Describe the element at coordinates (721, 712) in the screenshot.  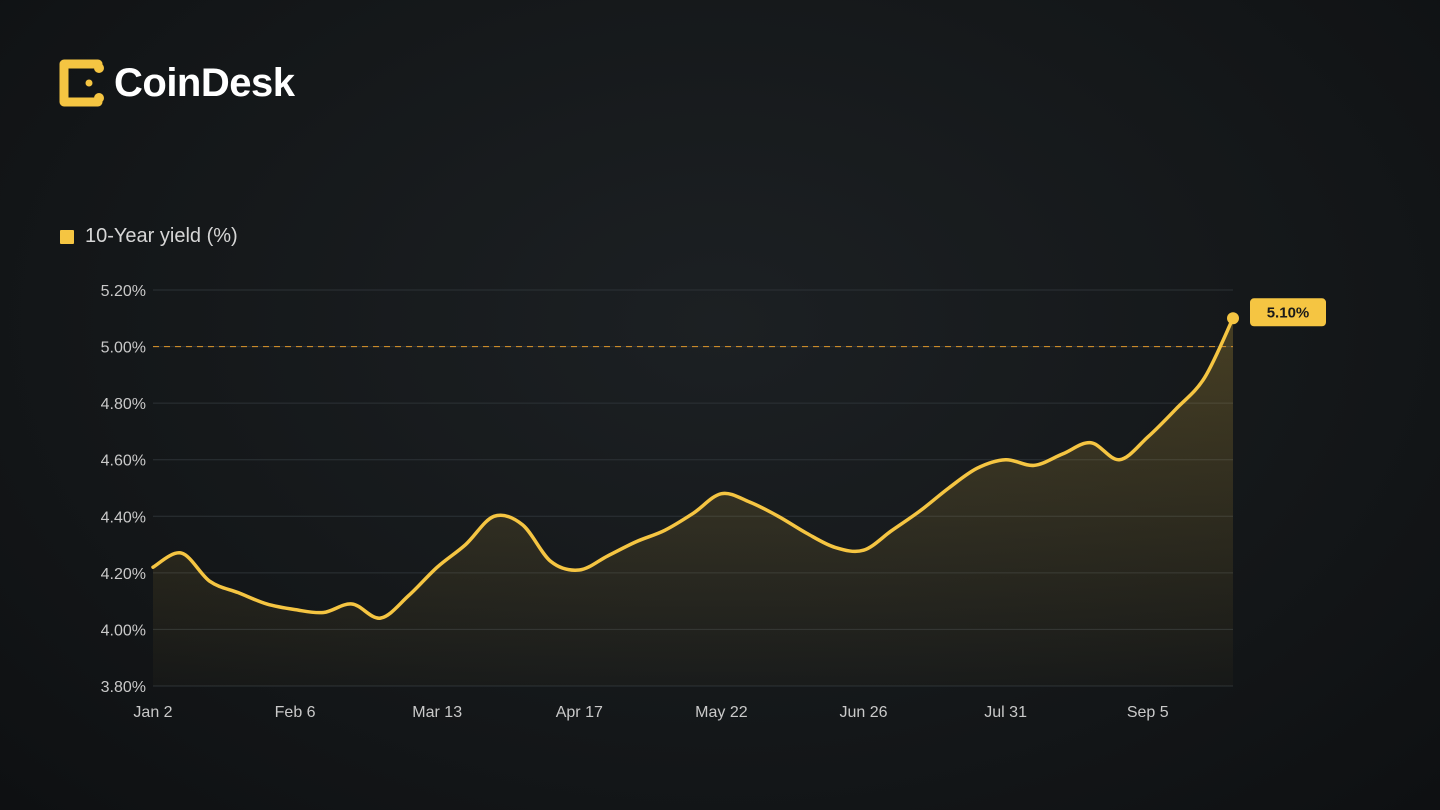
I see `x-tick-label: May 22` at that location.